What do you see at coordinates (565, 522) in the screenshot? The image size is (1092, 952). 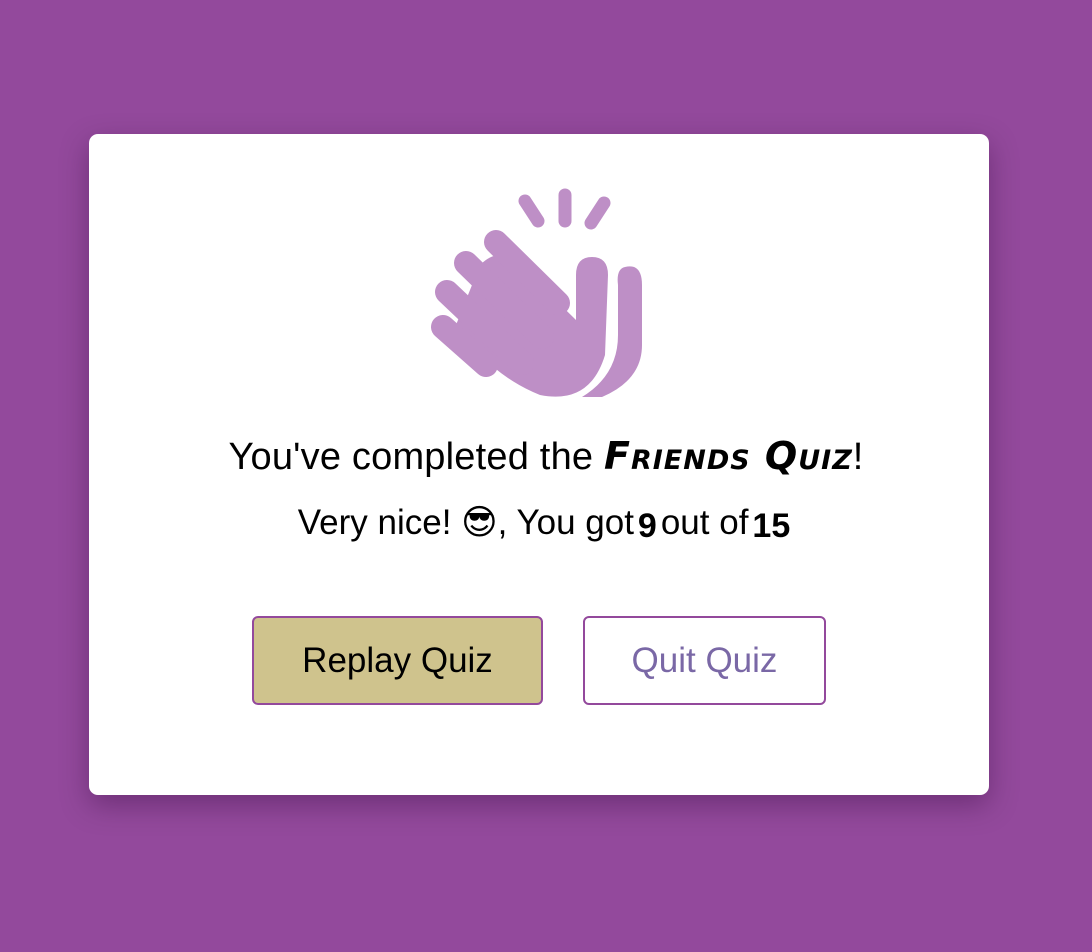 I see `score-text-got: , You got` at bounding box center [565, 522].